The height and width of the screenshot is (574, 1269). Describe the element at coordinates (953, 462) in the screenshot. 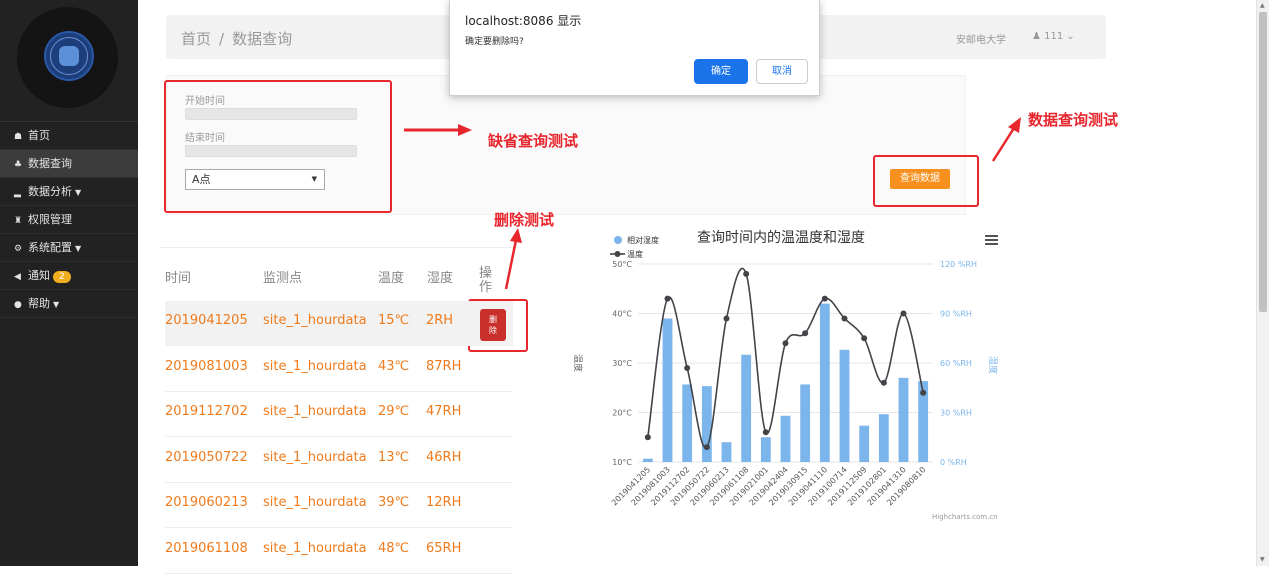

I see `right-axis-tick-label: 0 %RH` at that location.